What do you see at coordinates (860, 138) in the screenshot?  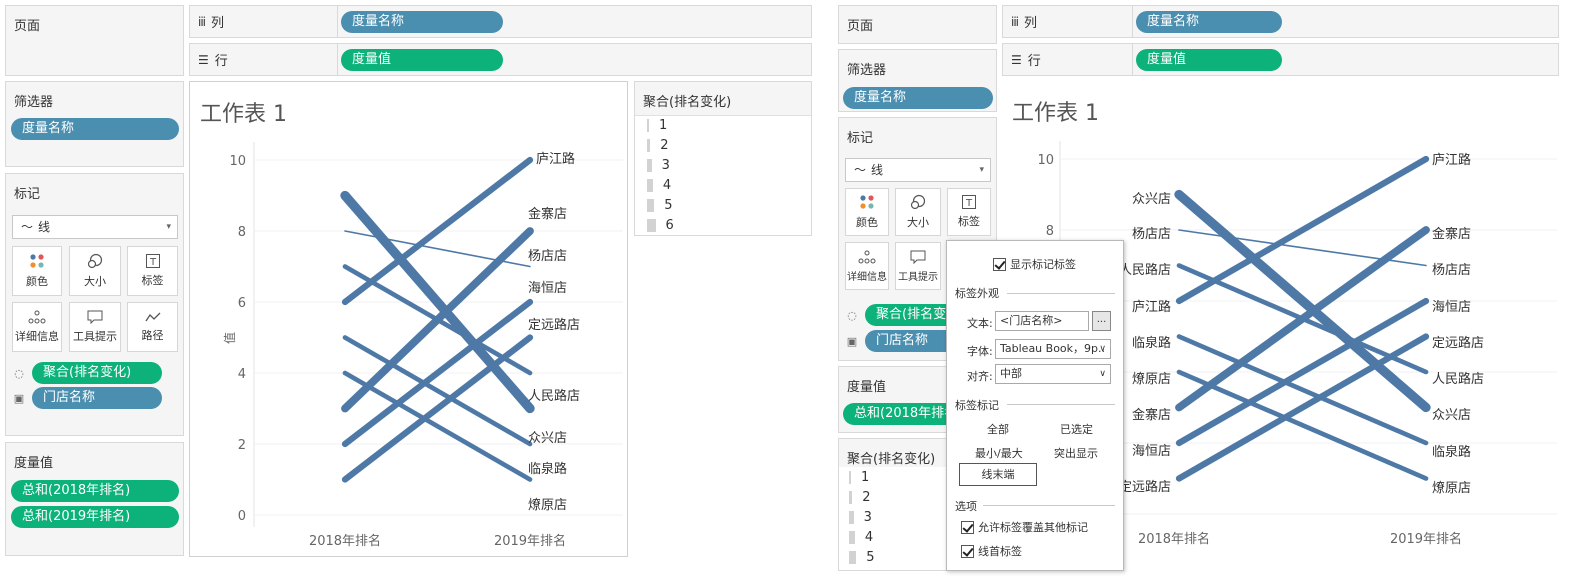 I see `marks-title: 标记` at bounding box center [860, 138].